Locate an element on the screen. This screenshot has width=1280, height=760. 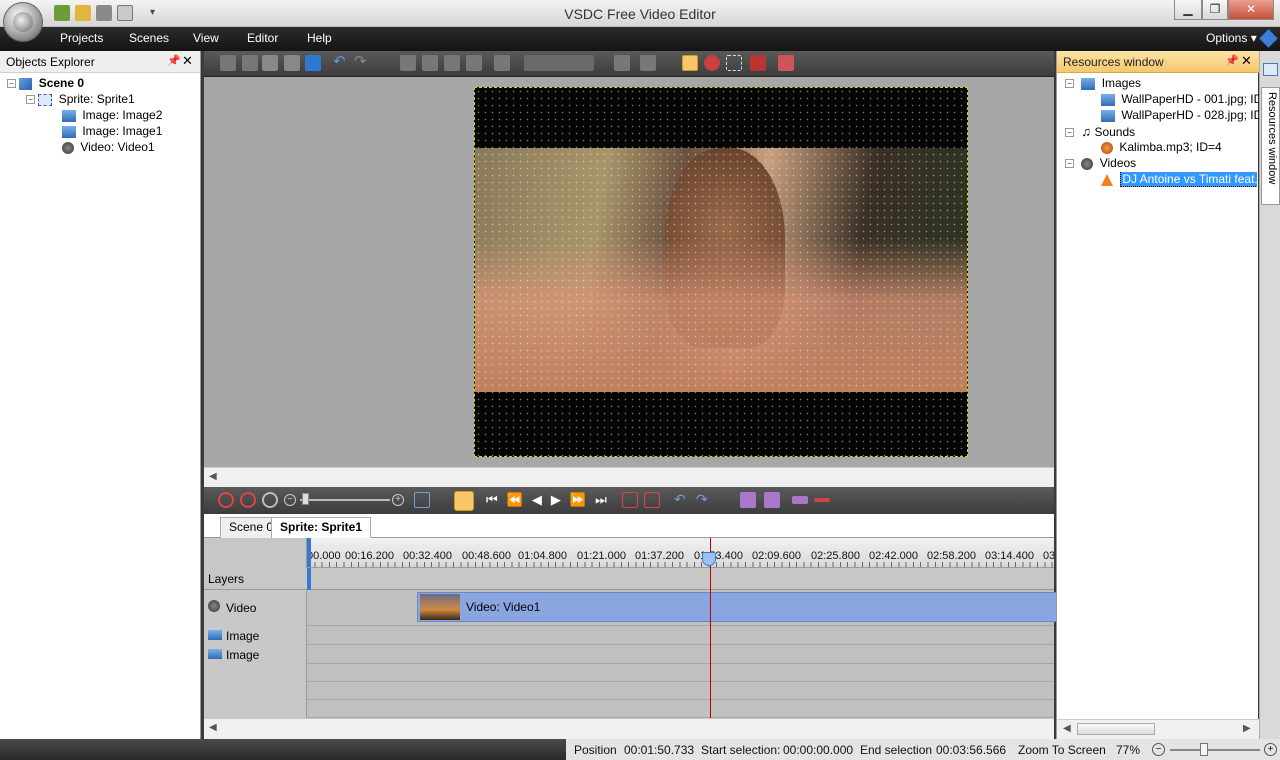
help-diamond-icon is located at coordinates (1268, 38).